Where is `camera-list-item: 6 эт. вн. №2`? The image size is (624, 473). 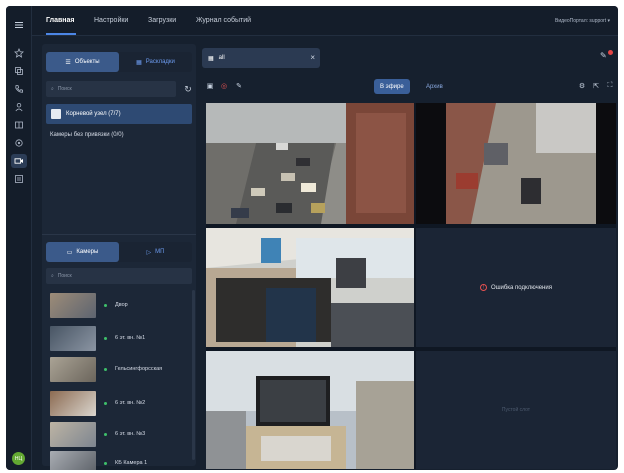
camera-list-item: 6 эт. вн. №2 is located at coordinates (120, 403).